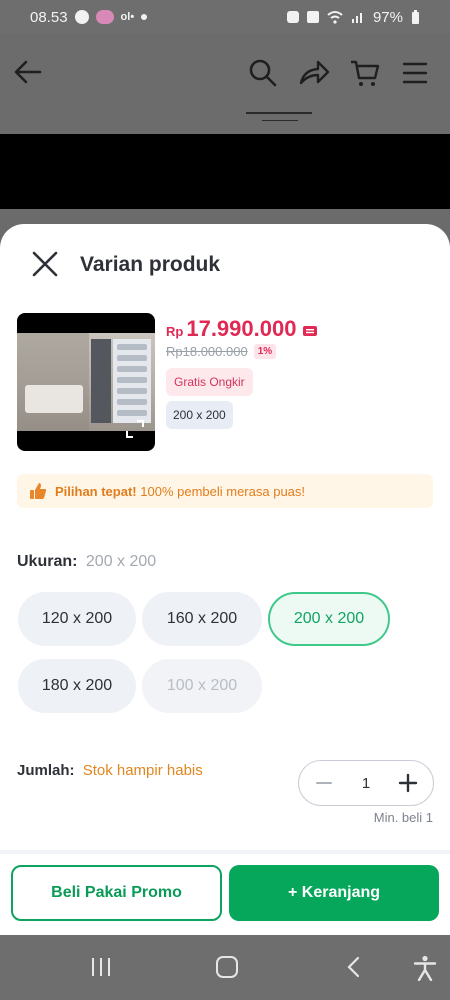  What do you see at coordinates (47, 561) in the screenshot?
I see `size-label: Ukuran:` at bounding box center [47, 561].